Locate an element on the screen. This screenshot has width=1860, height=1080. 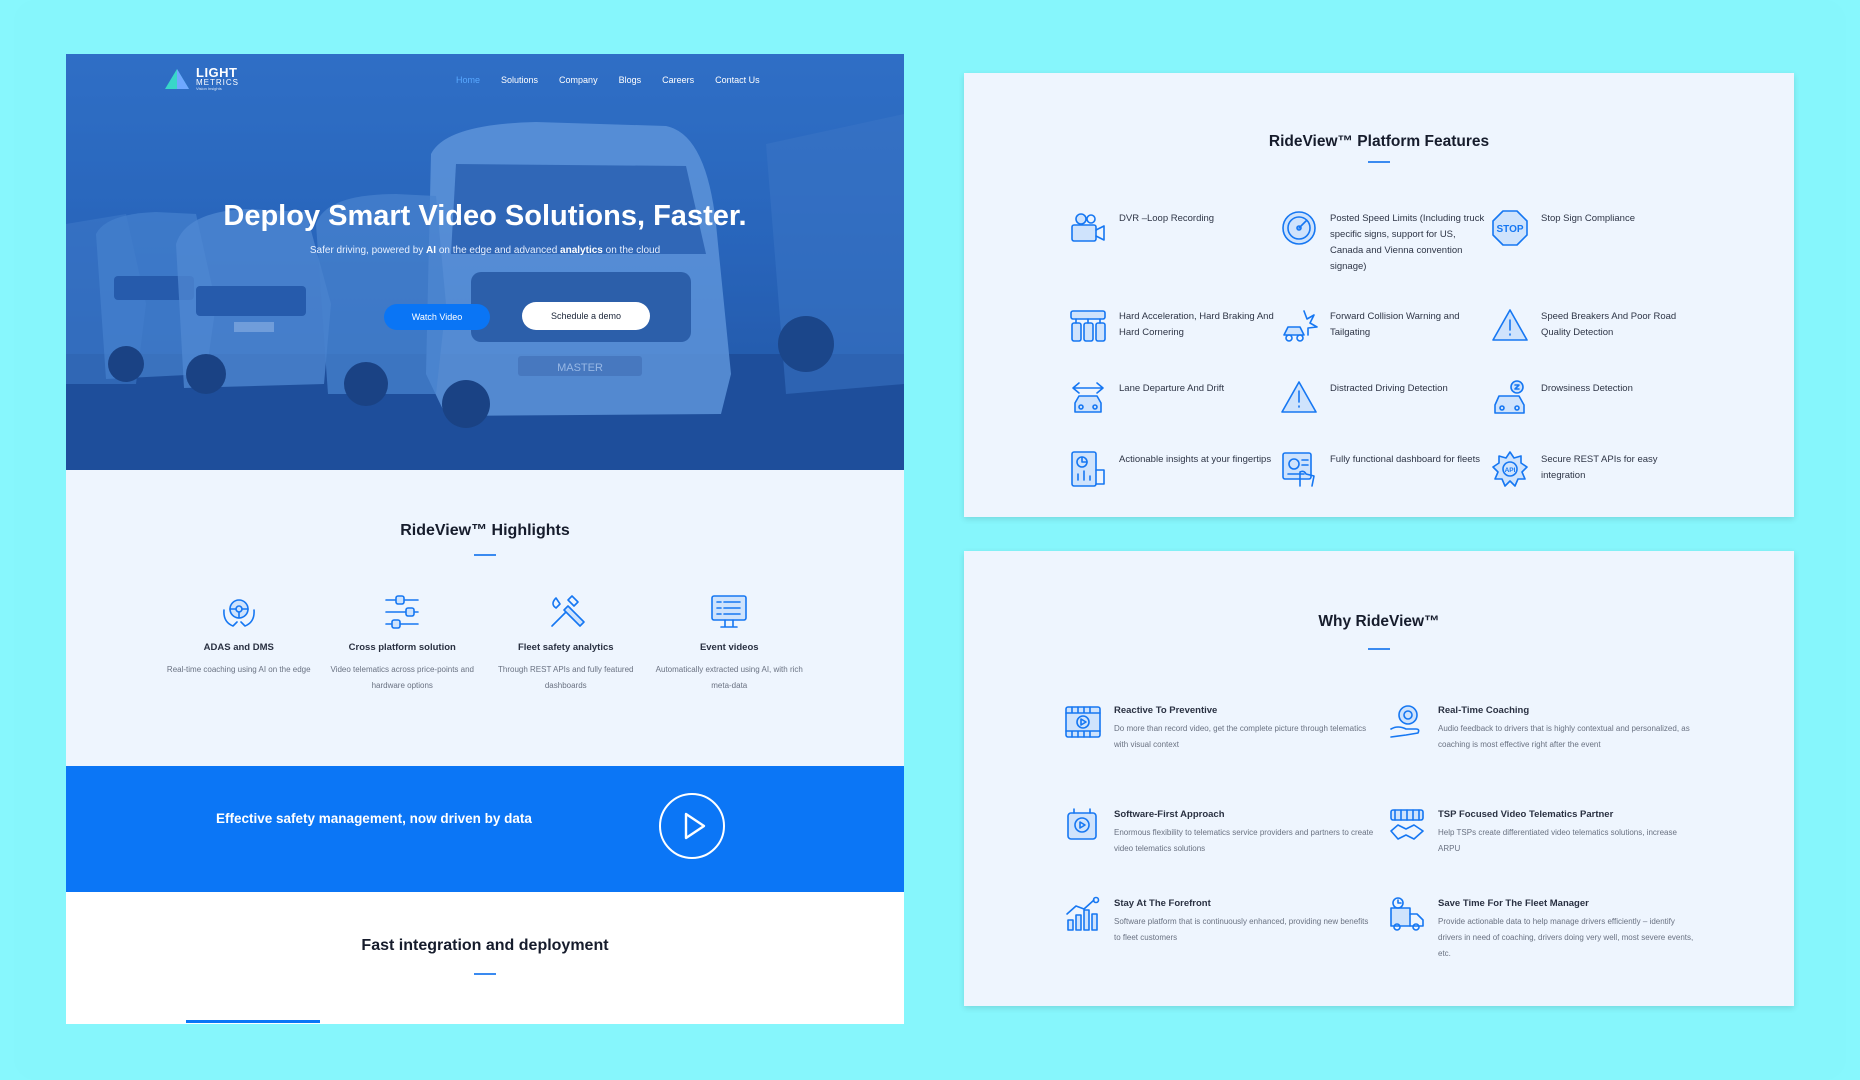
logo-tagline: Vision Insights is located at coordinates (209, 88).